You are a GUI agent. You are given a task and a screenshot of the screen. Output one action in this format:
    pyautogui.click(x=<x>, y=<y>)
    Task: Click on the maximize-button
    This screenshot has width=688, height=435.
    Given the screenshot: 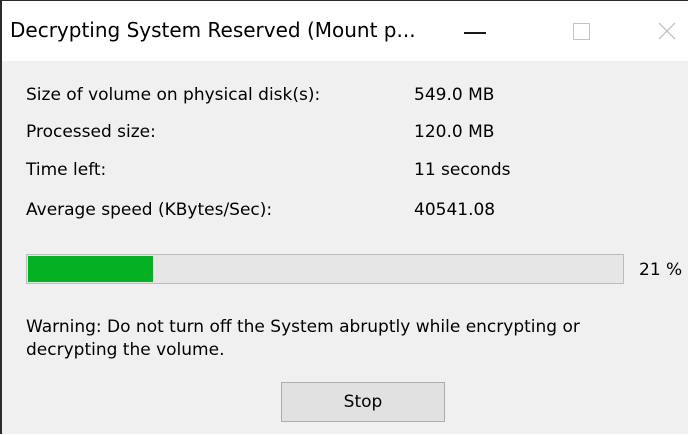 What is the action you would take?
    pyautogui.click(x=581, y=31)
    